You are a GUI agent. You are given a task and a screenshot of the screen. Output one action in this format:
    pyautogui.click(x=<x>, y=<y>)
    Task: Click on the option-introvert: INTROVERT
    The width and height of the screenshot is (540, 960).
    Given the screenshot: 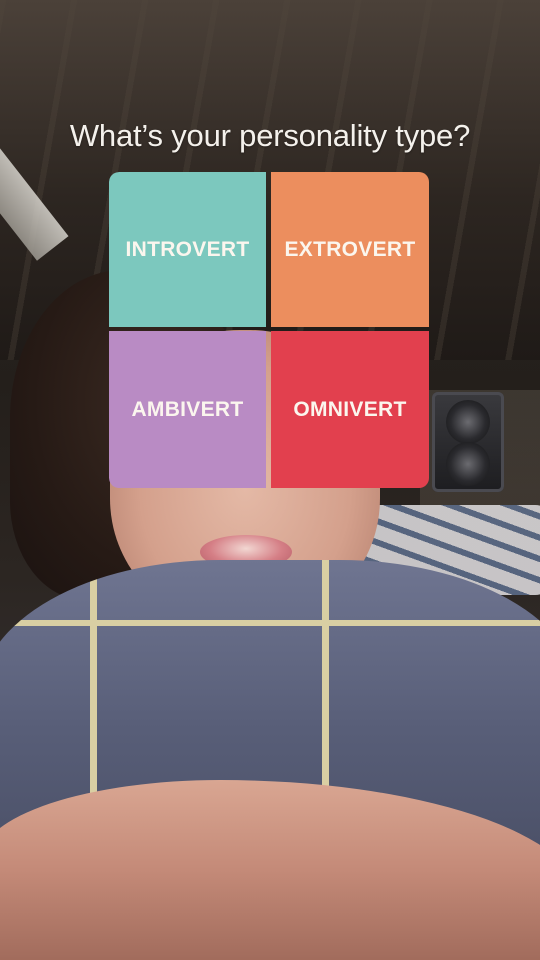 What is the action you would take?
    pyautogui.click(x=187, y=249)
    